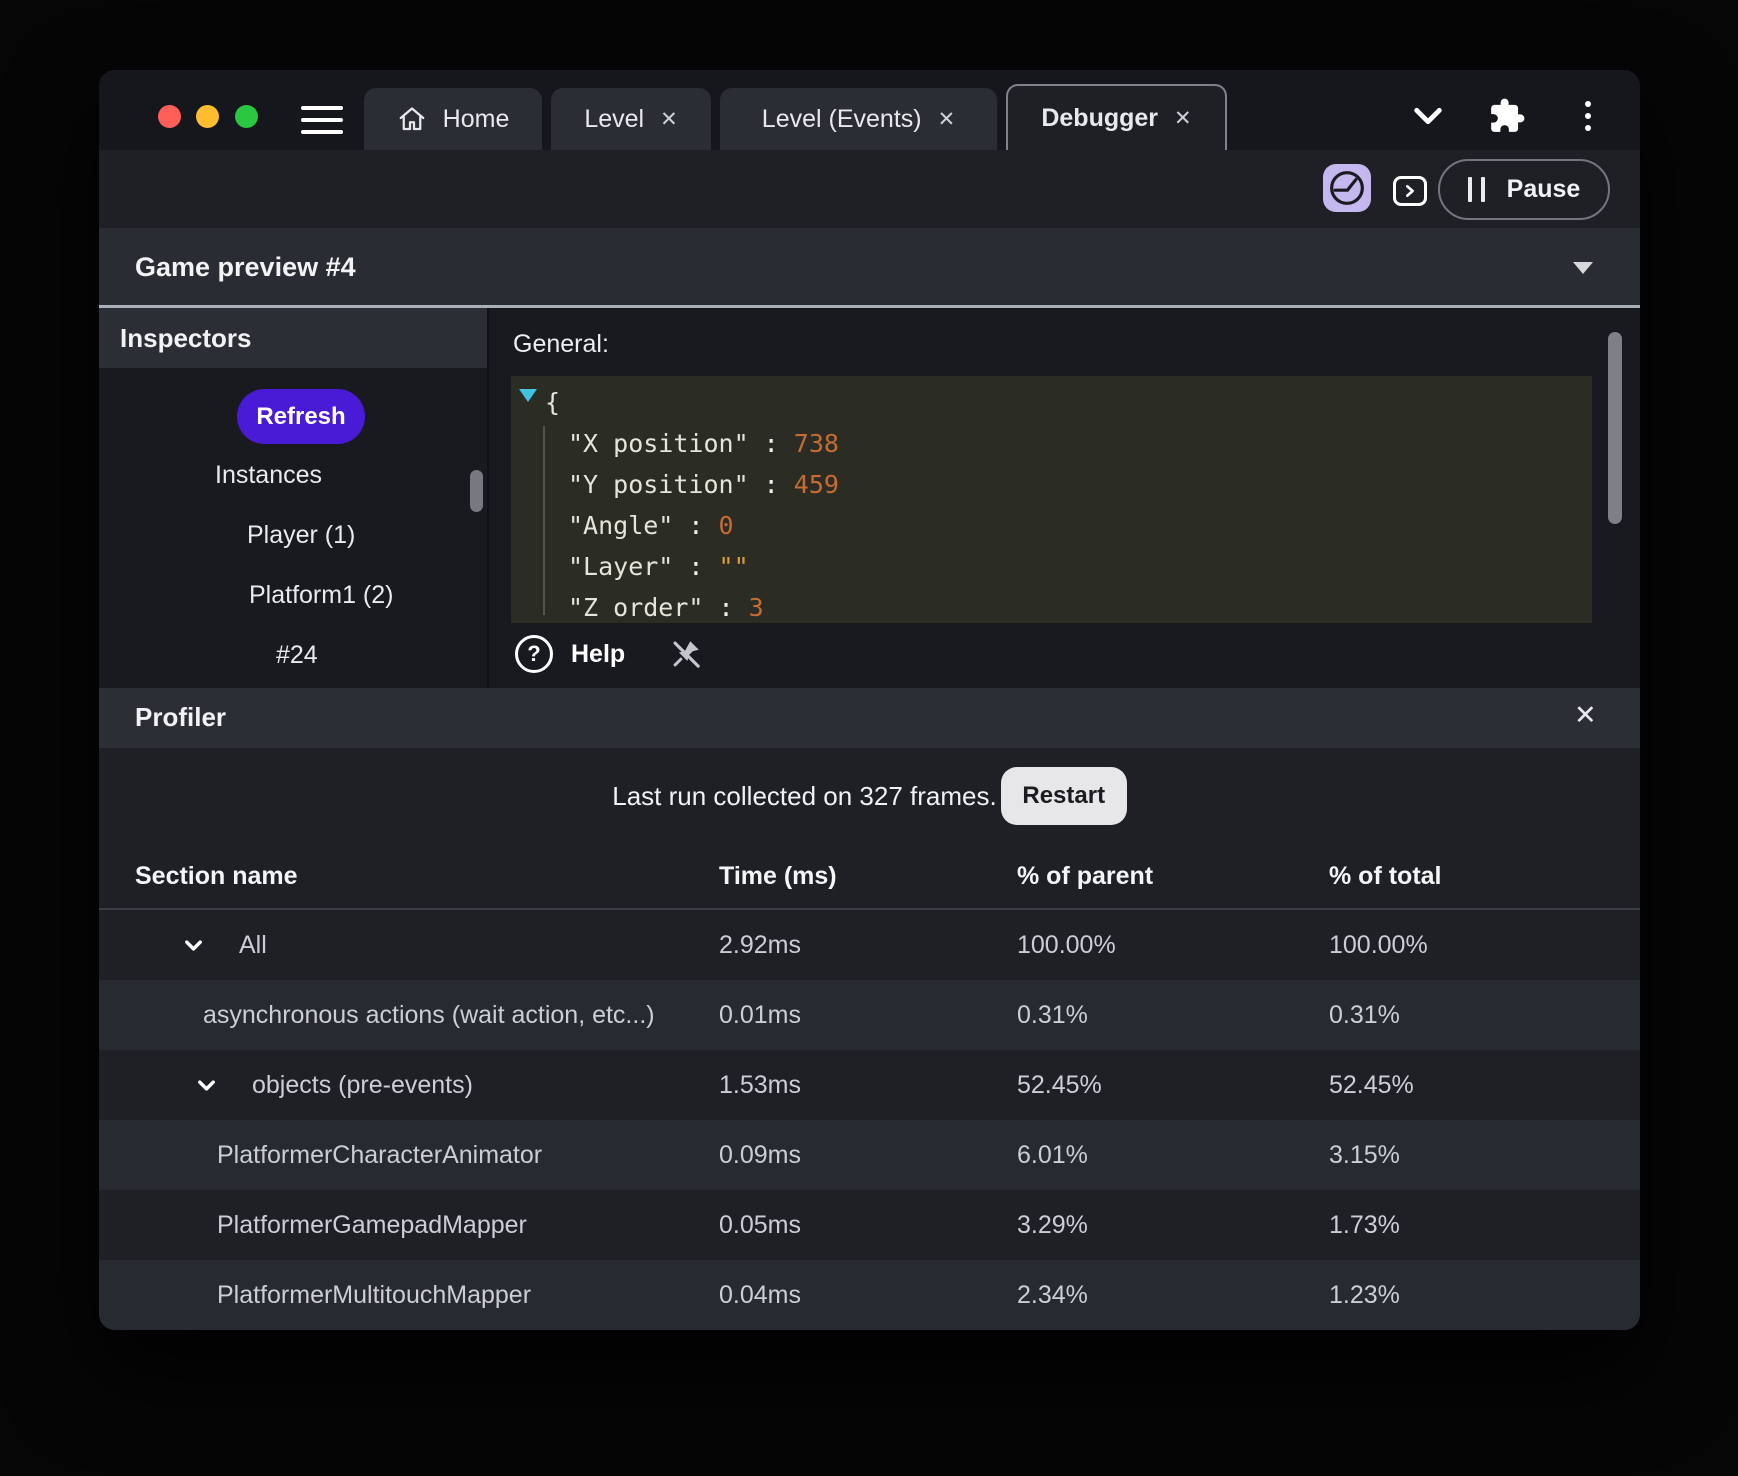 The width and height of the screenshot is (1738, 1476). What do you see at coordinates (686, 654) in the screenshot?
I see `unpin-icon` at bounding box center [686, 654].